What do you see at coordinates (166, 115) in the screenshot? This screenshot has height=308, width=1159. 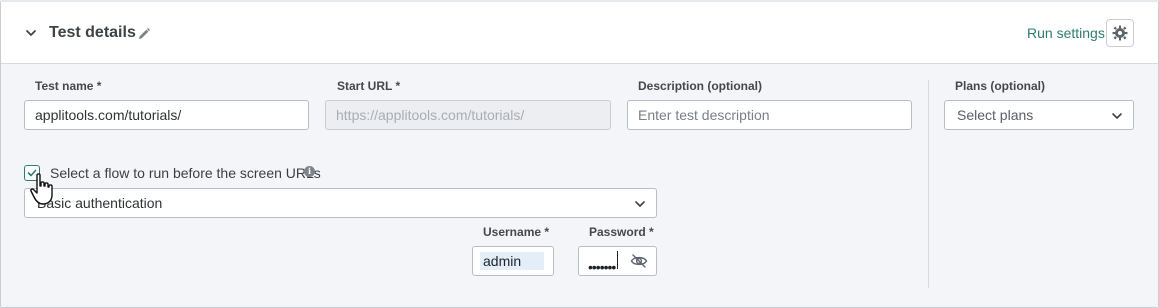 I see `test-name-input: applitools.com/tutorials/` at bounding box center [166, 115].